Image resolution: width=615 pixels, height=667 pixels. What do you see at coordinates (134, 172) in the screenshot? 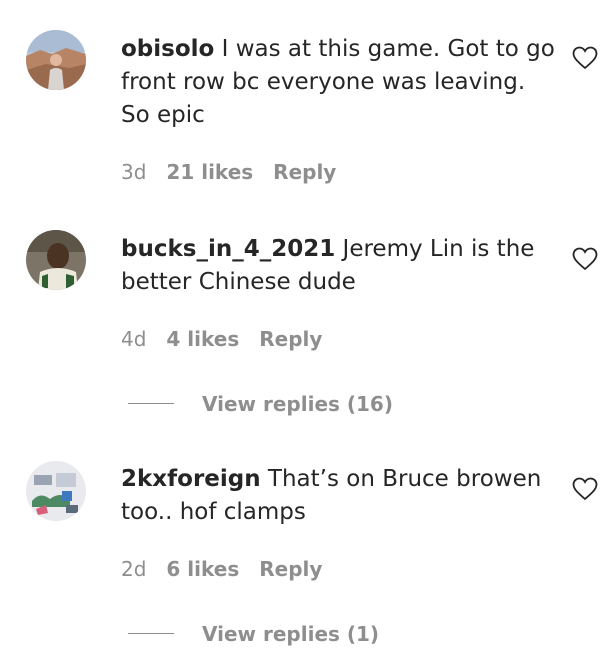
I see `comment-time: 3d` at bounding box center [134, 172].